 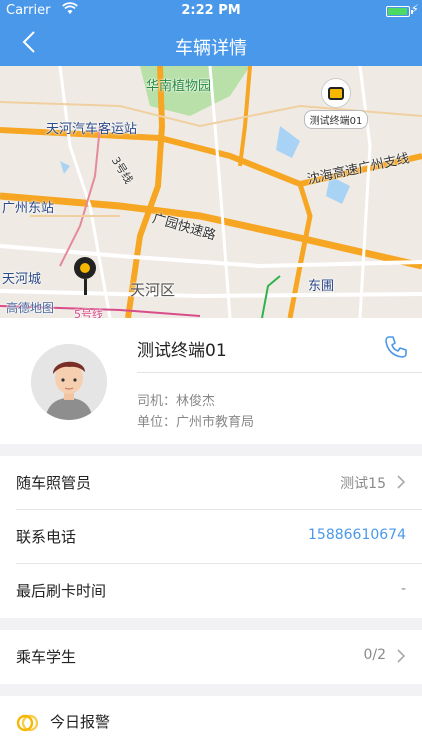 I want to click on bus-icon, so click(x=336, y=93).